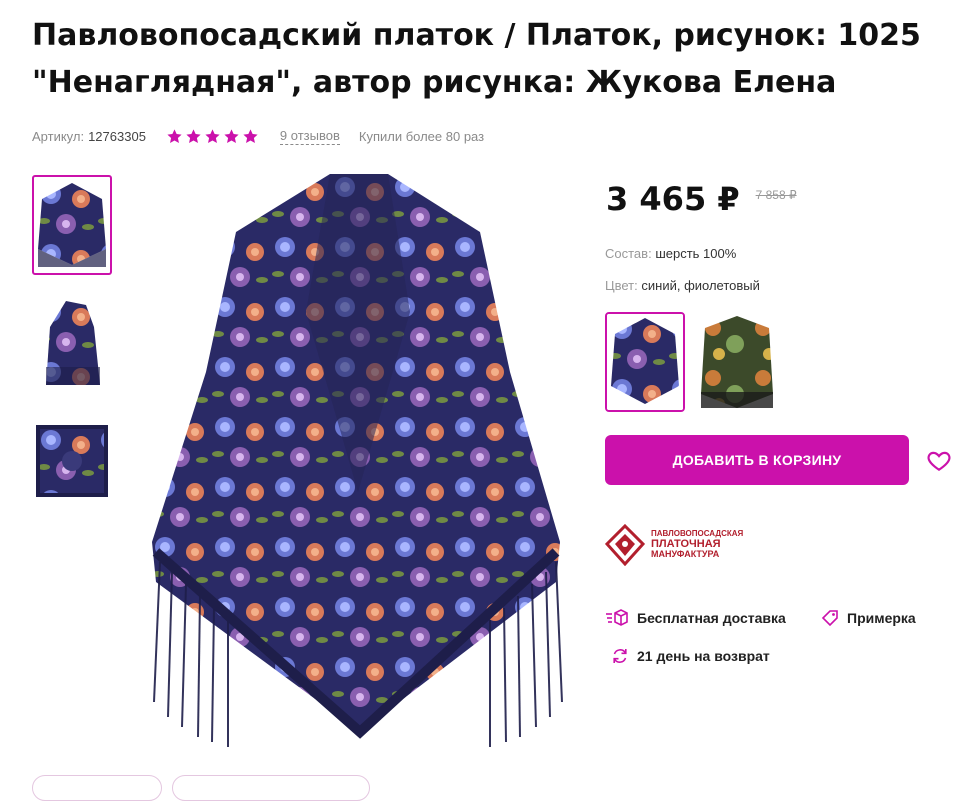  I want to click on add-to-cart-button: ДОБАВИТЬ В КОРЗИНУ, so click(757, 460).